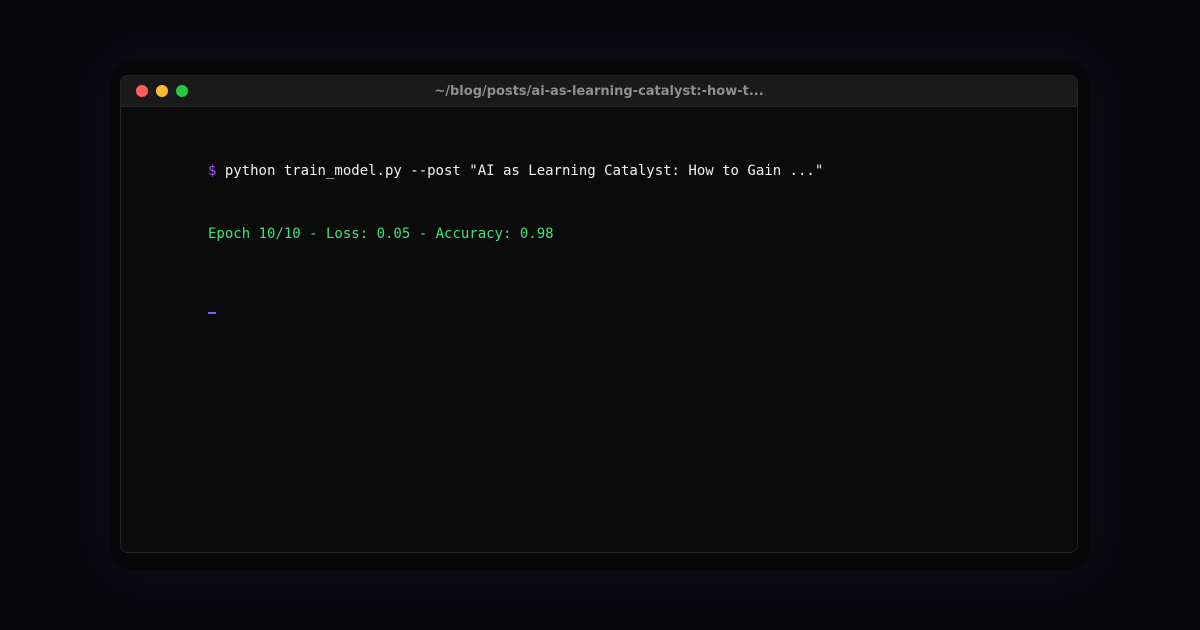  Describe the element at coordinates (212, 313) in the screenshot. I see `terminal-cursor` at that location.